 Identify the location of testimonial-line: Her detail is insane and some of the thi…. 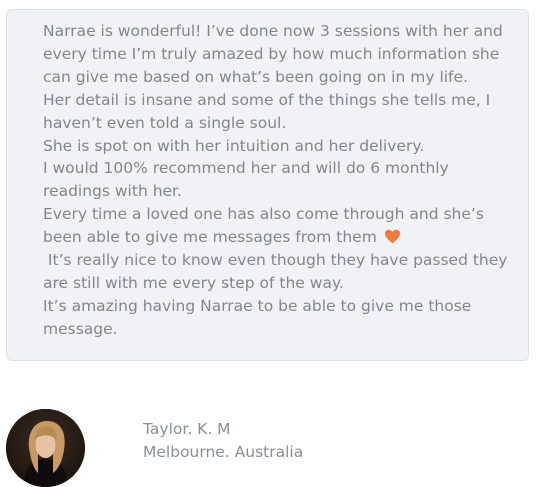
(267, 99).